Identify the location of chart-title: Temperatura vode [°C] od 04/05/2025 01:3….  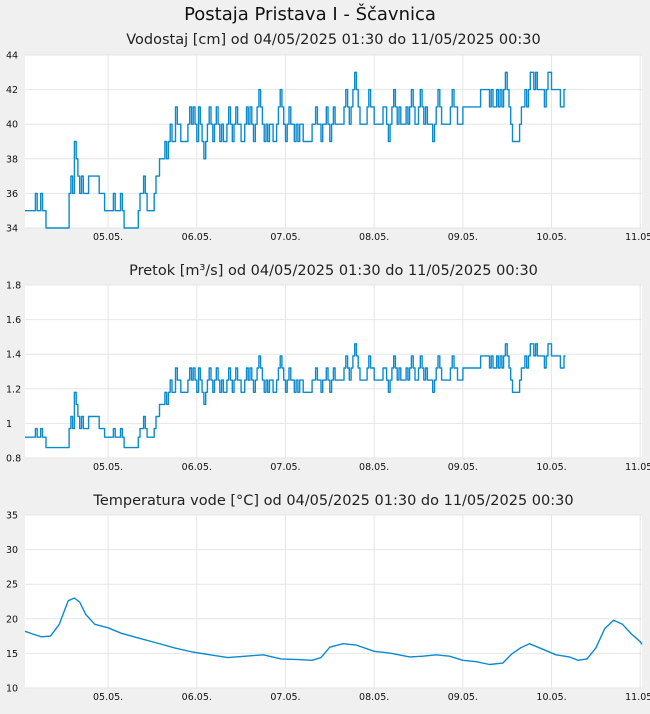
(332, 501).